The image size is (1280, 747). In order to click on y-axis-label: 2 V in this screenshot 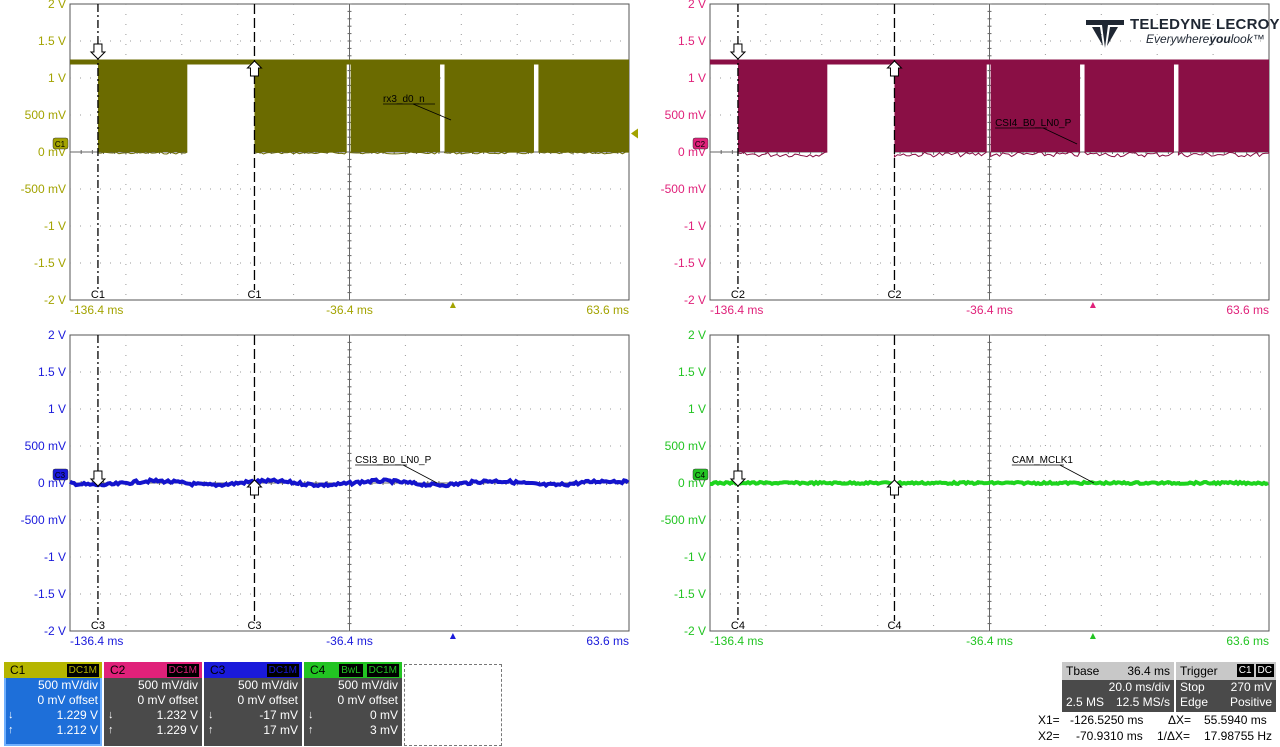, I will do `click(57, 335)`.